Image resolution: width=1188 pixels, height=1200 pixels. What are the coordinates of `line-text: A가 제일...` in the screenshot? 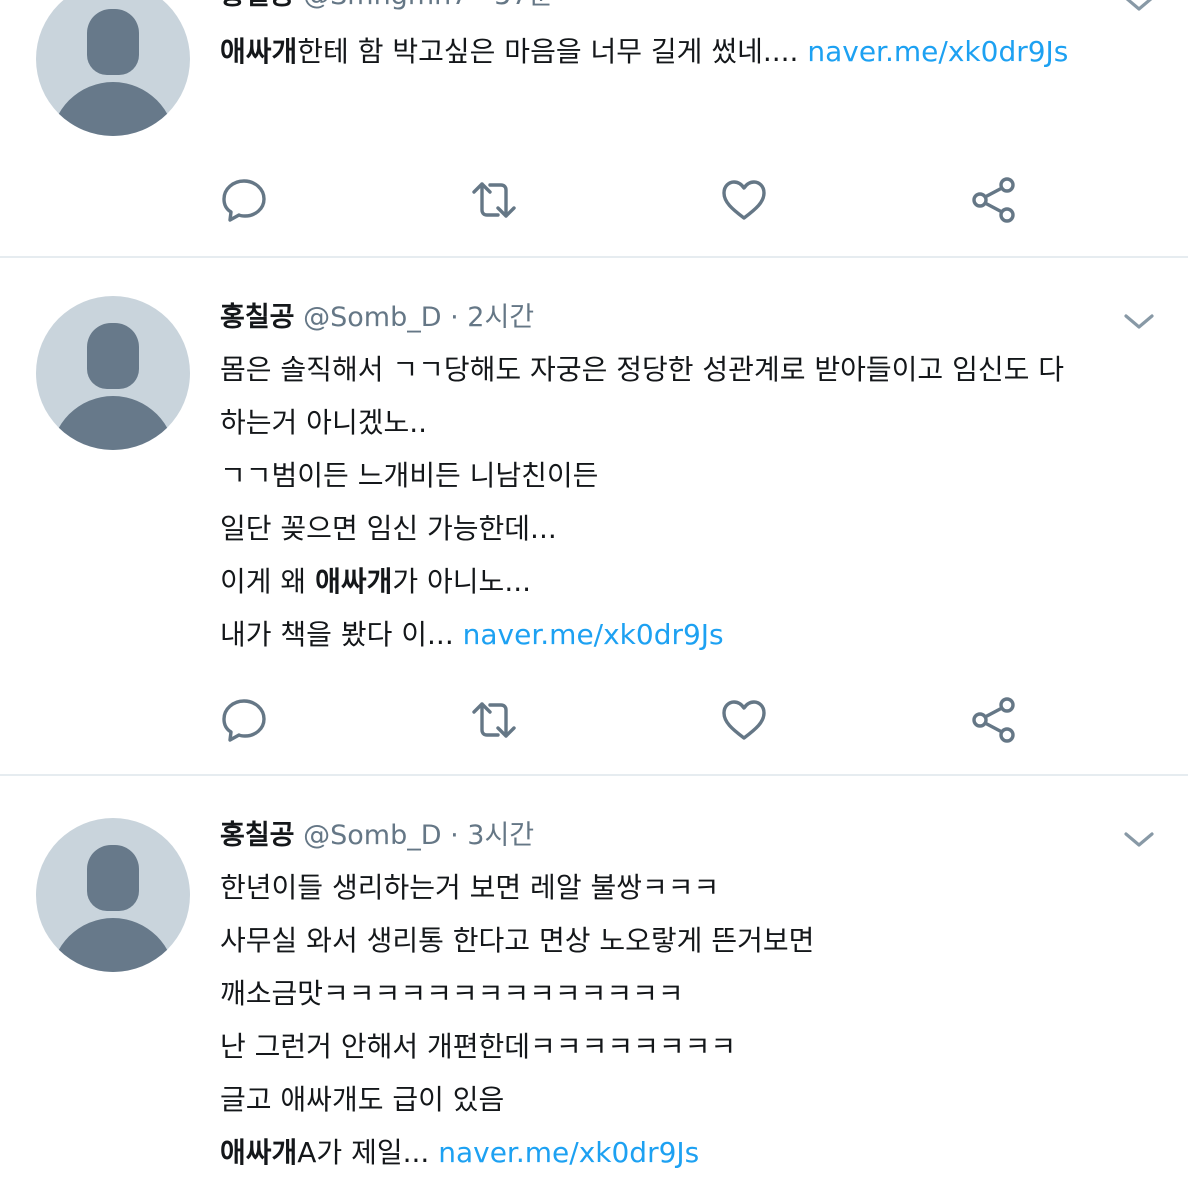 It's located at (368, 1152).